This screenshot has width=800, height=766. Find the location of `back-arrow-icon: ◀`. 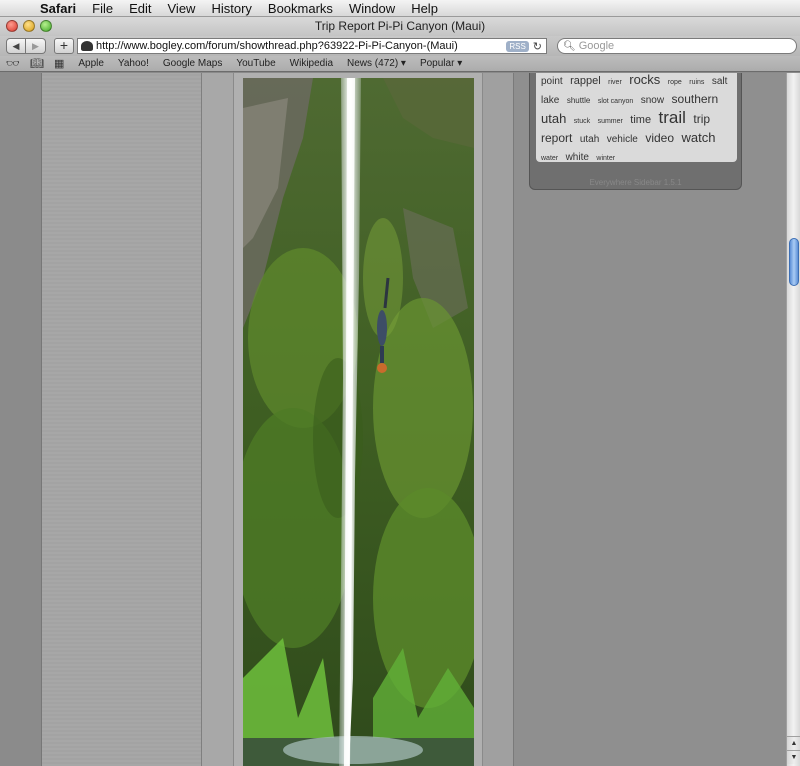

back-arrow-icon: ◀ is located at coordinates (16, 45).